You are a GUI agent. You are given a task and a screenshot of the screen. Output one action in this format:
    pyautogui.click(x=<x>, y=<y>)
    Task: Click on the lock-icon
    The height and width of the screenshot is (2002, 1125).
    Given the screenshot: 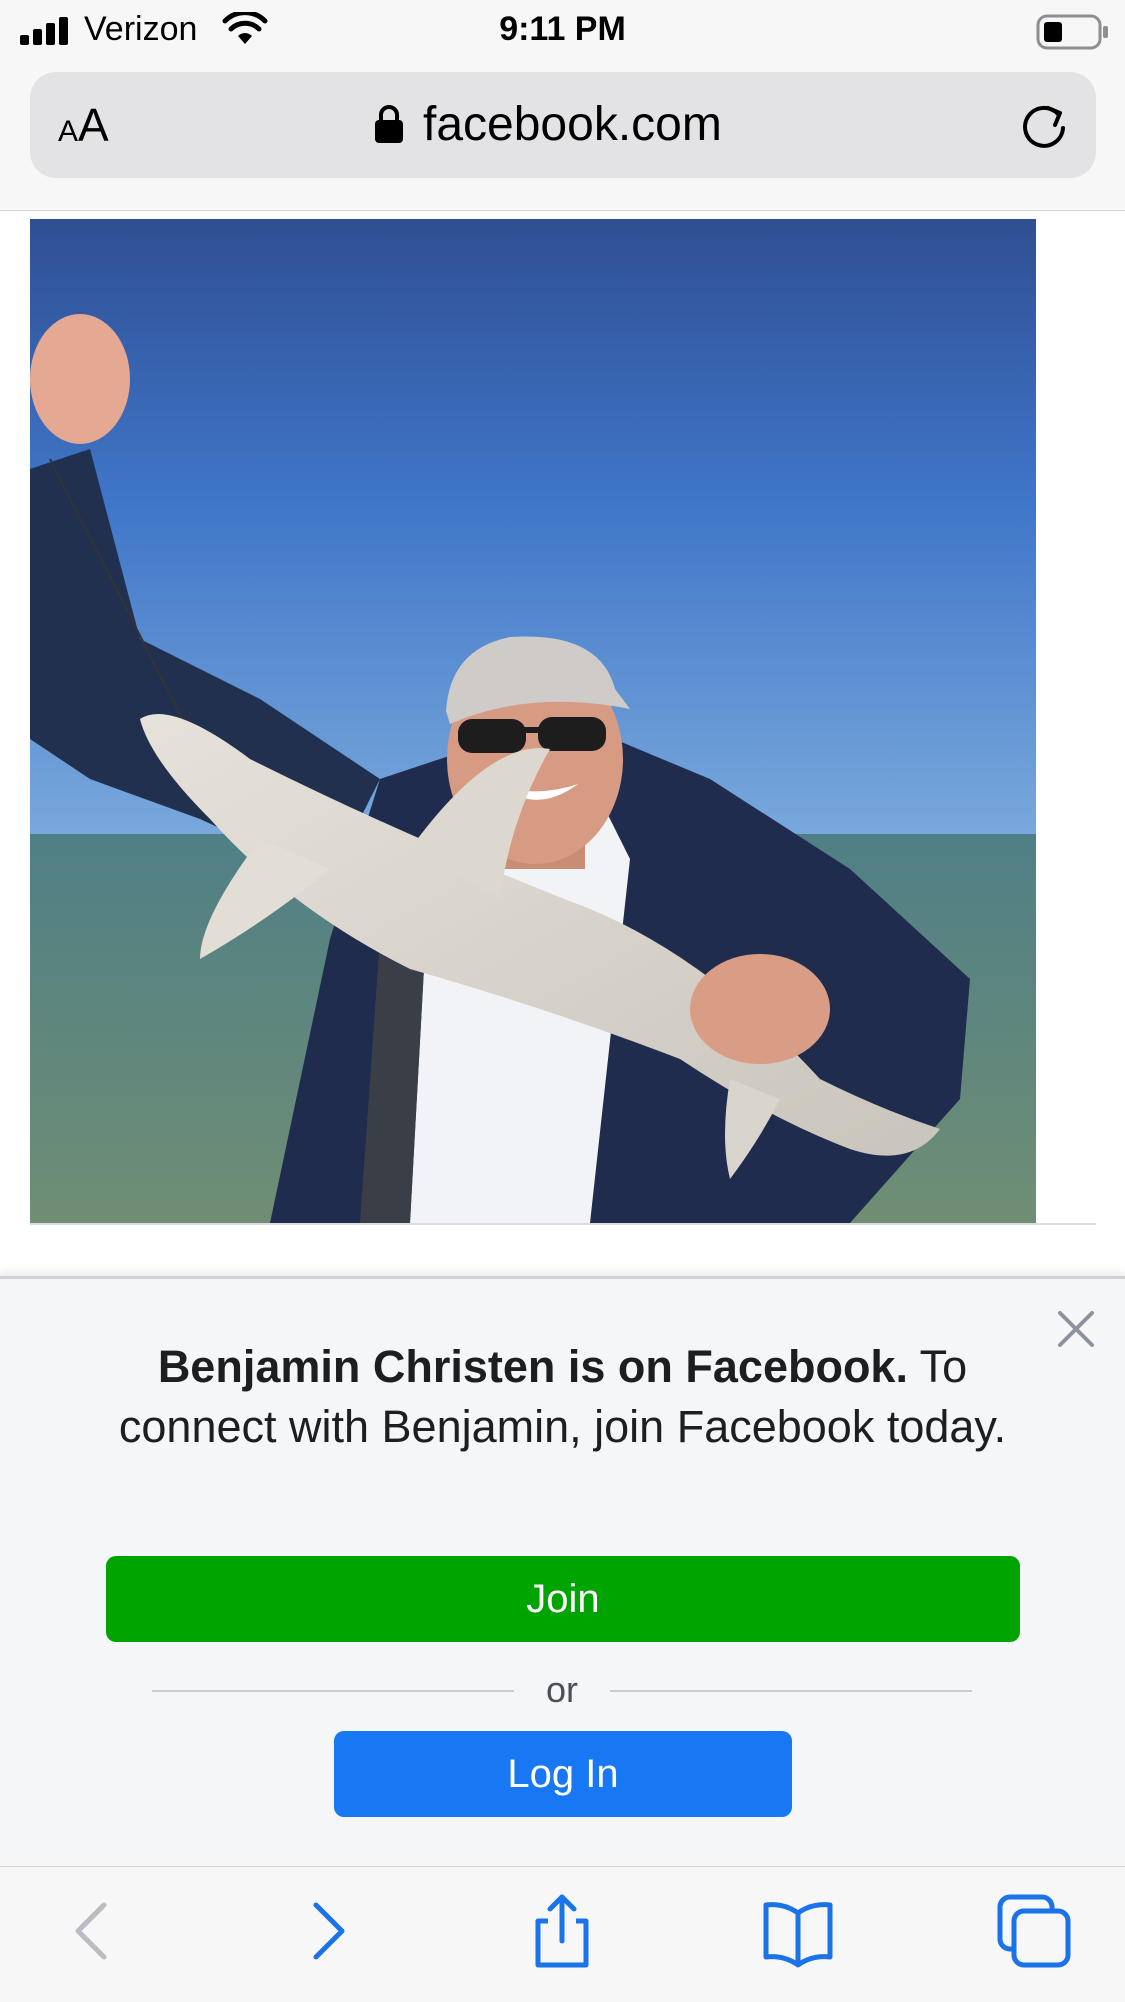 What is the action you would take?
    pyautogui.click(x=389, y=124)
    